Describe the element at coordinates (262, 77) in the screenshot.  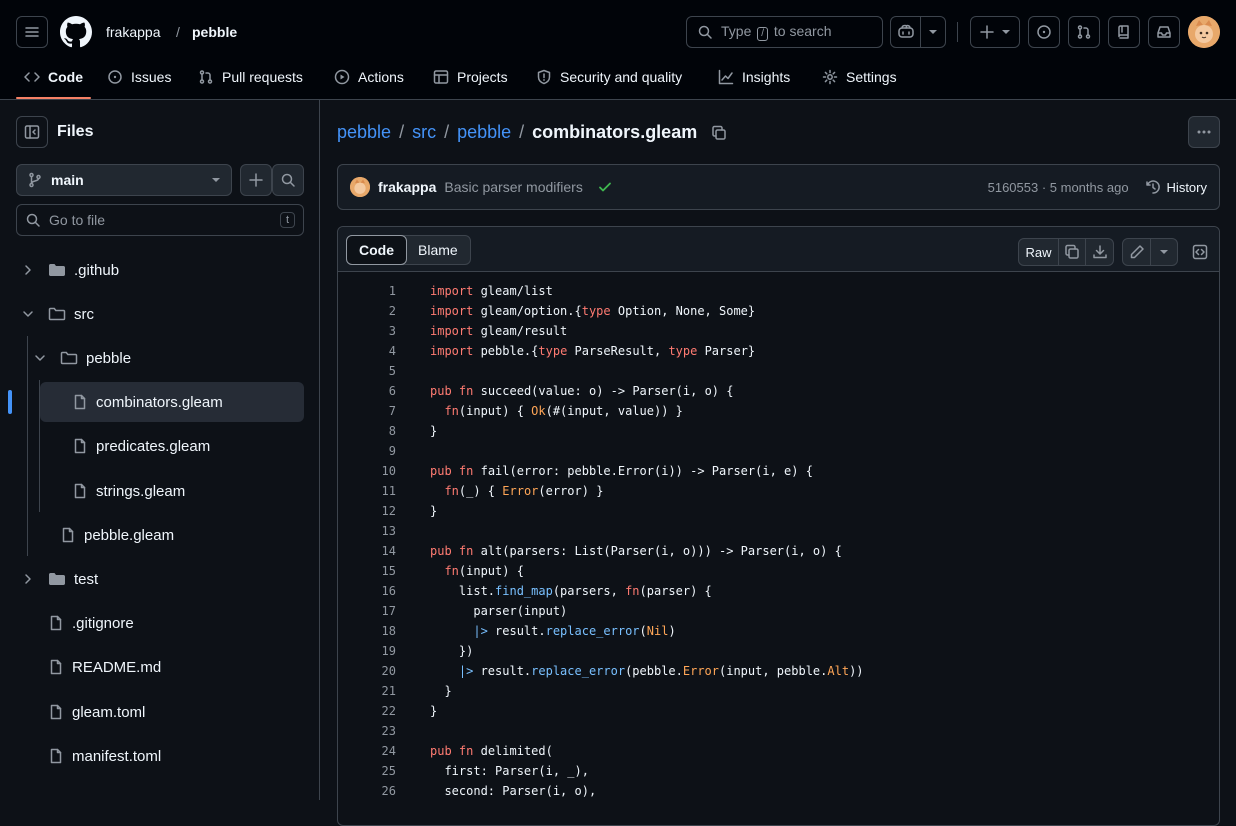
I see `tab-pull-requests-label: Pull requests` at that location.